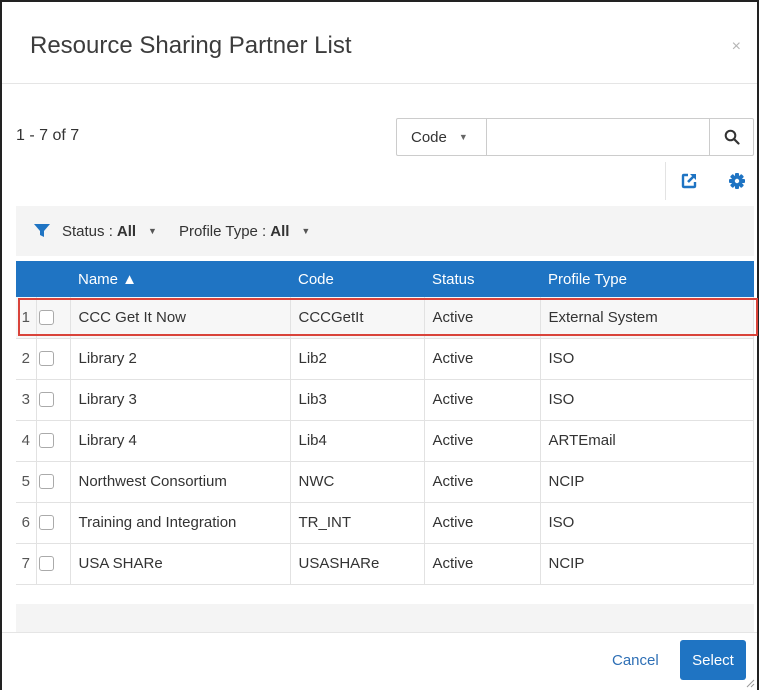 This screenshot has height=690, width=759. I want to click on table-header: Name ▲ Code Status Profile Type, so click(385, 279).